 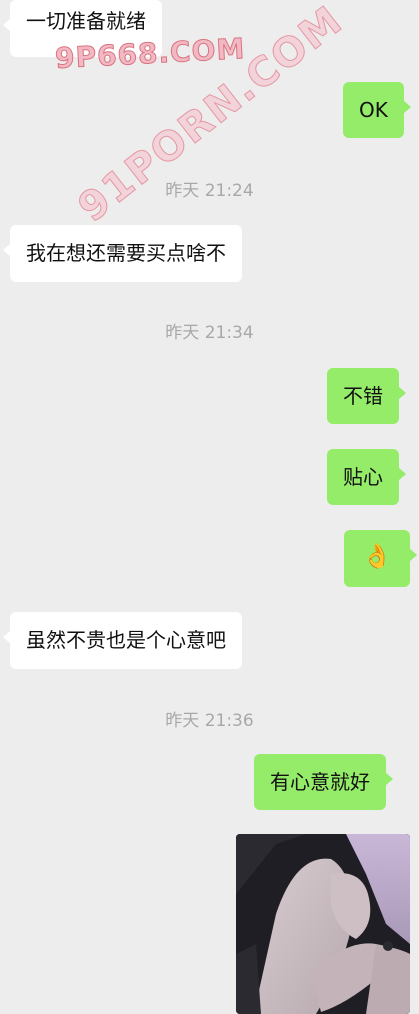 I want to click on message-bubble-incoming: 虽然不贵也是个心意吧, so click(x=122, y=640).